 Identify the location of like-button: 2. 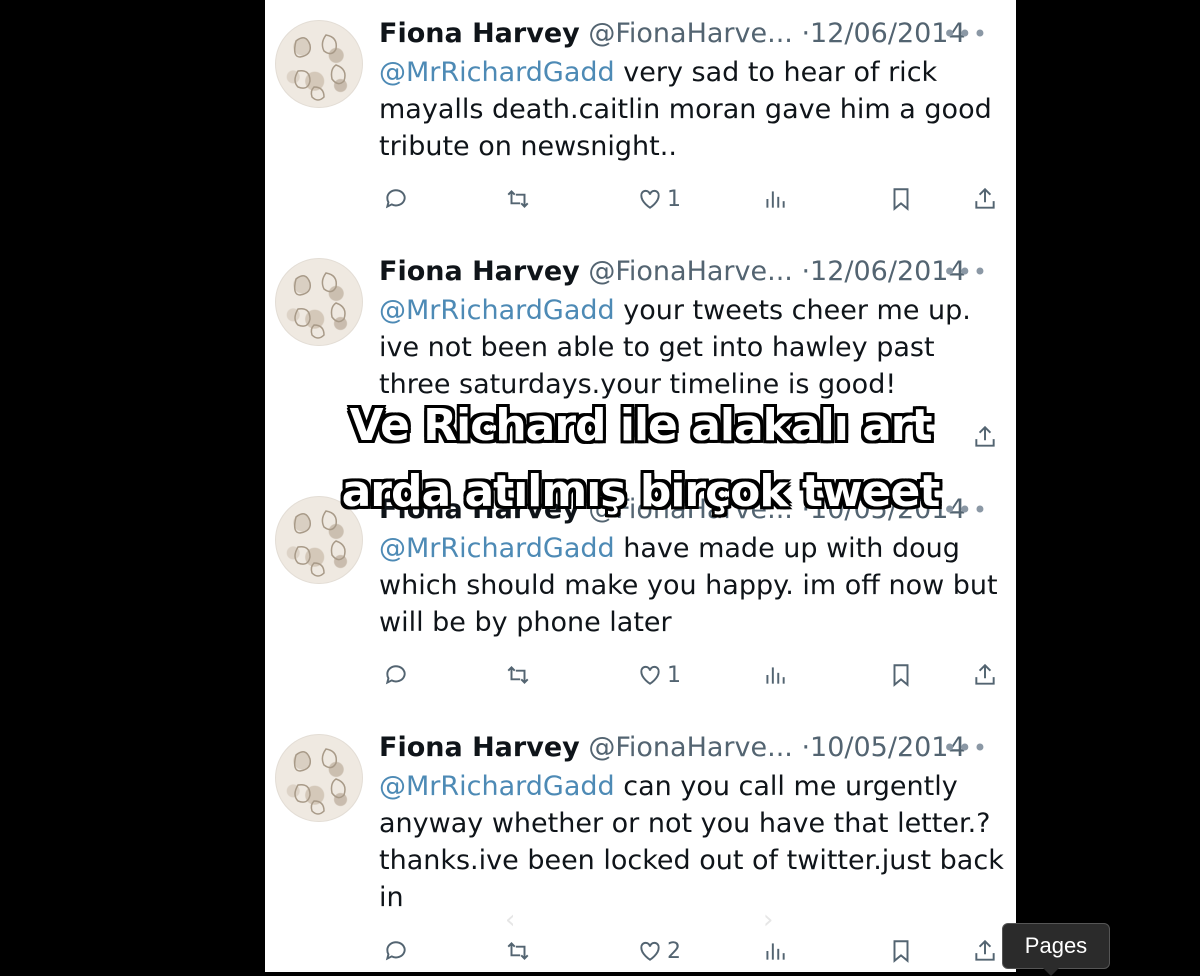
(659, 951).